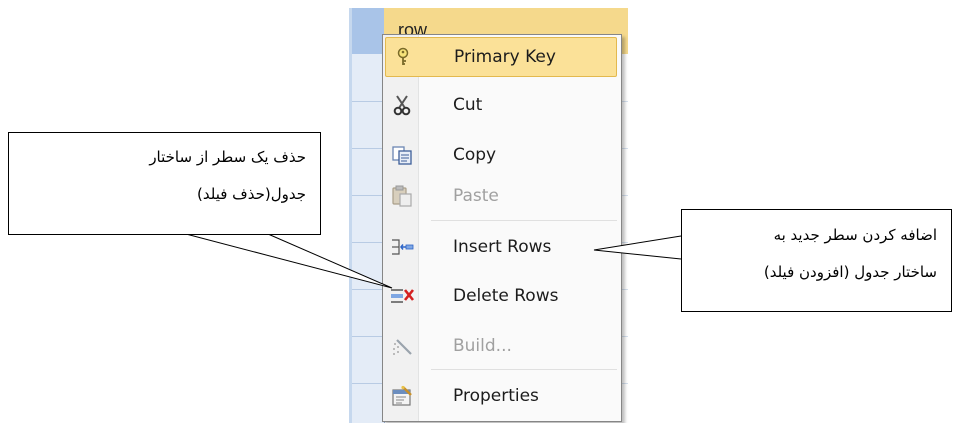 The image size is (961, 423). I want to click on callout-line: اضافه کردن سطر جدید به, so click(855, 235).